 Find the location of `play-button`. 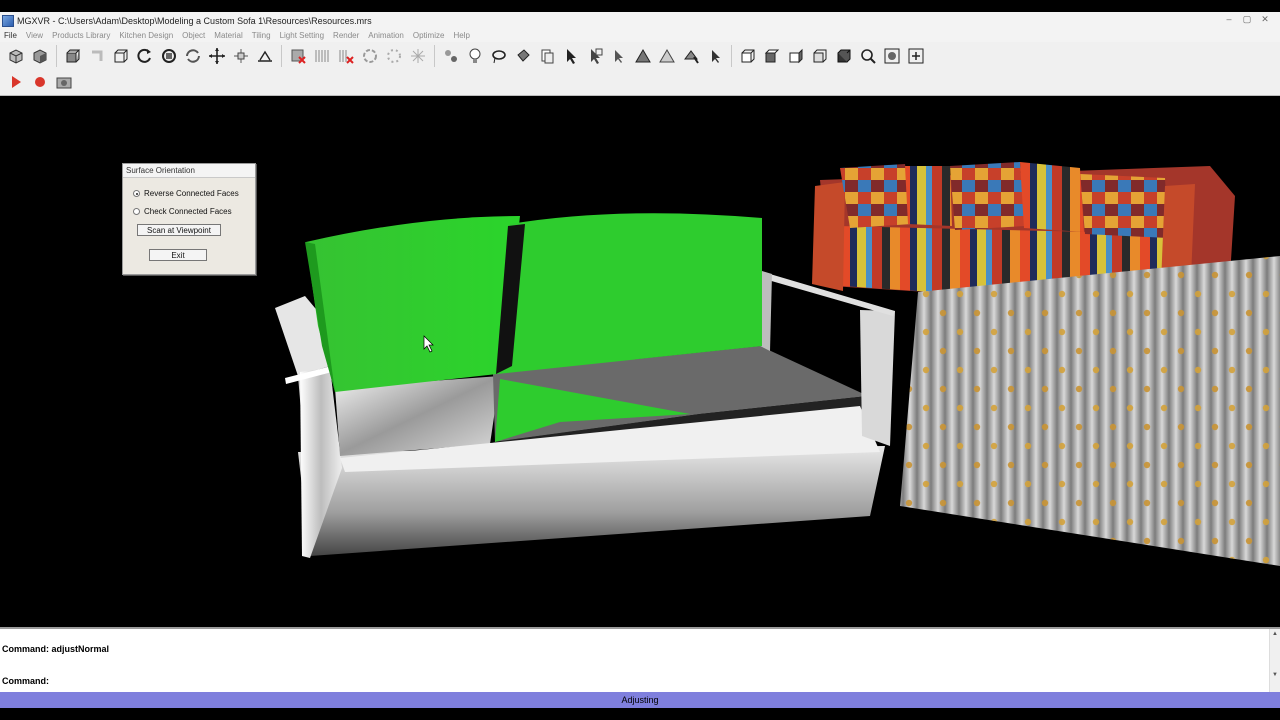

play-button is located at coordinates (16, 82).